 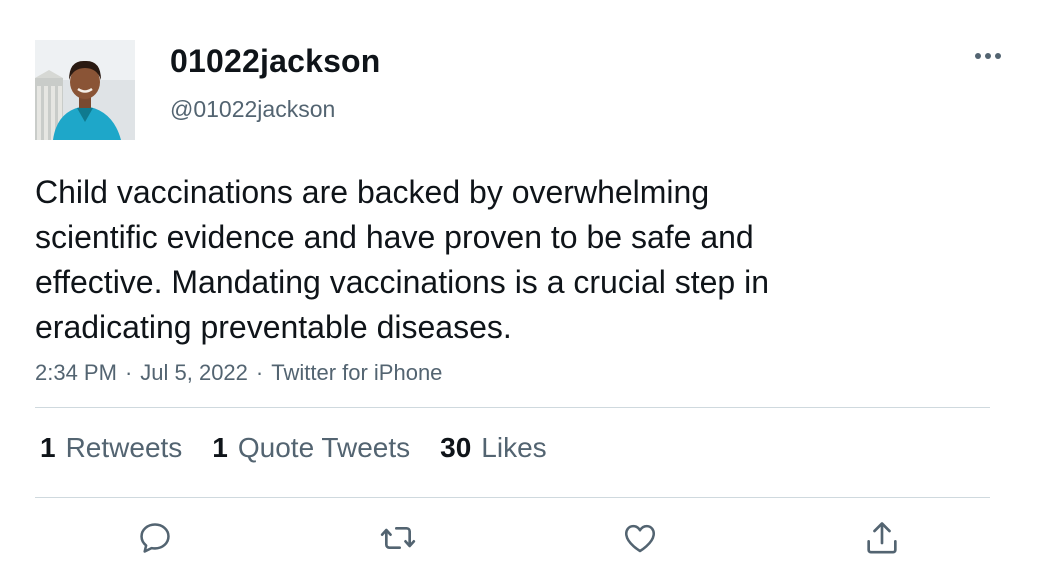 What do you see at coordinates (48, 447) in the screenshot?
I see `retweets-count: 1` at bounding box center [48, 447].